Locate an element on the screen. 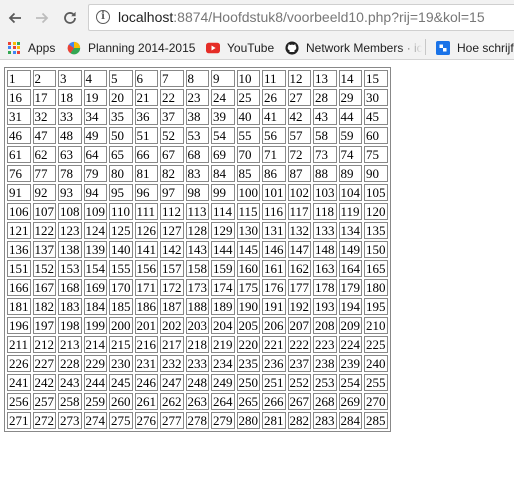 This screenshot has width=514, height=493. table-cell: 83 is located at coordinates (197, 173).